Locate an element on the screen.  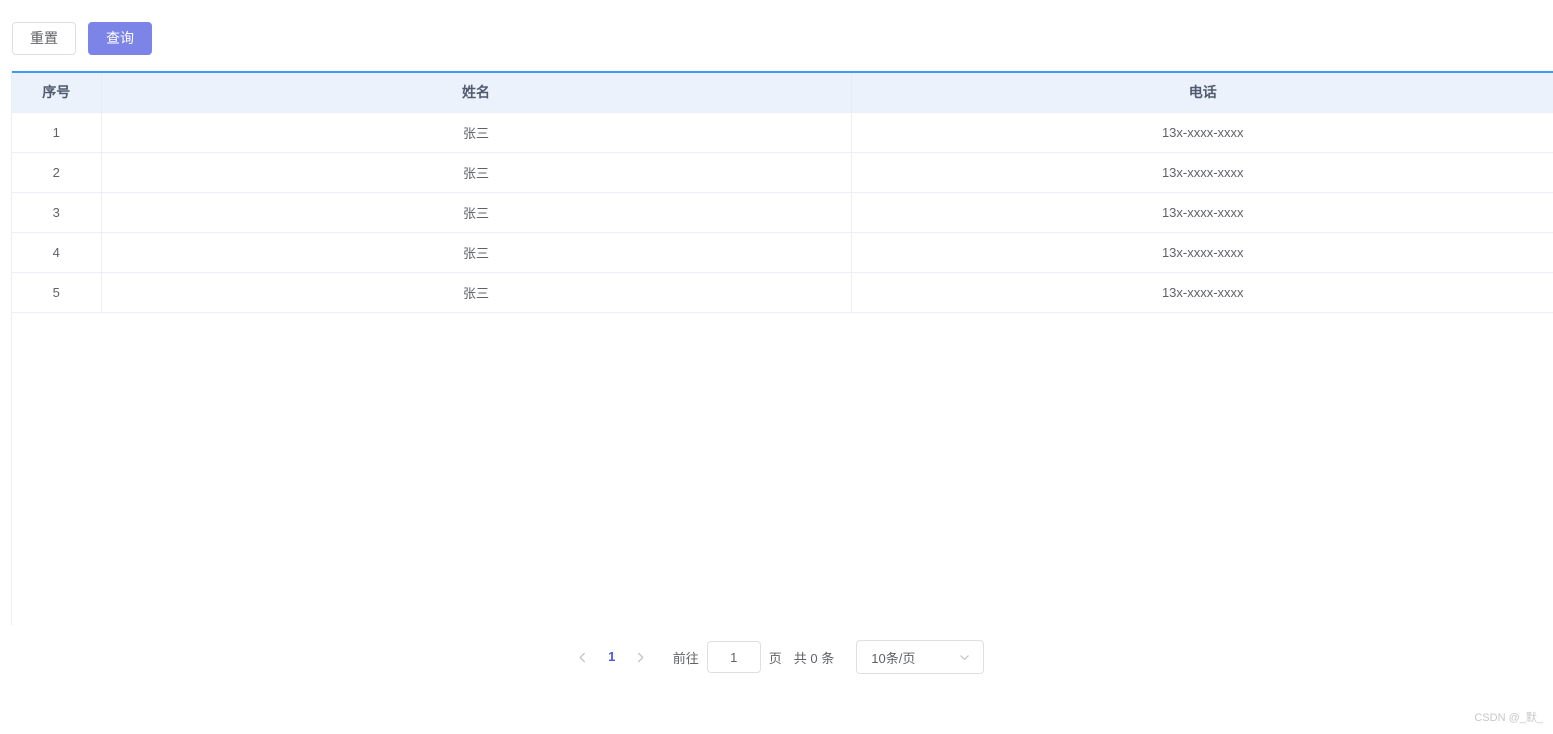
table-row: 5 张三 13x-xxxx-xxxx is located at coordinates (782, 292).